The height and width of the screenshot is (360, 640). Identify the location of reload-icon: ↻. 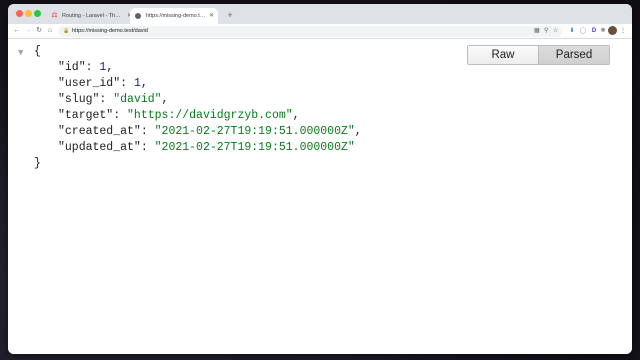
(39, 31).